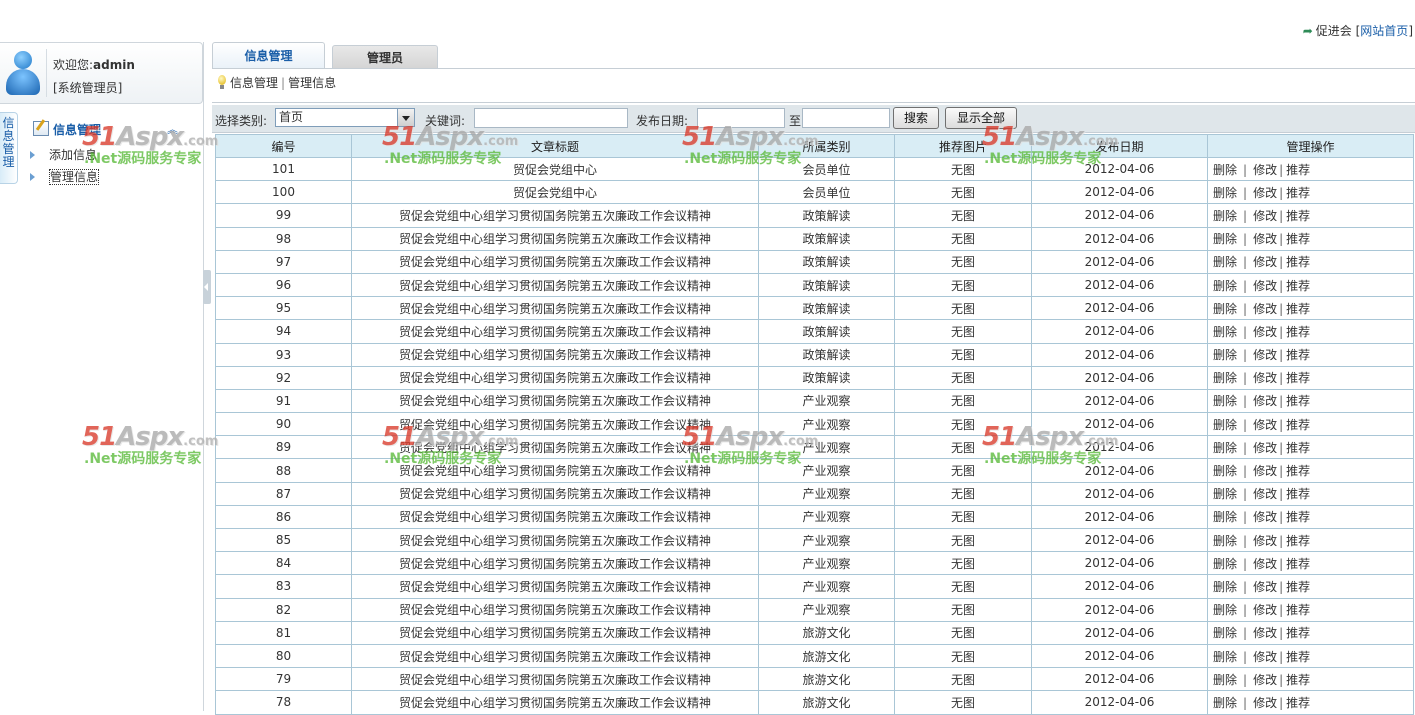  Describe the element at coordinates (826, 563) in the screenshot. I see `cell-category: 产业观察` at that location.